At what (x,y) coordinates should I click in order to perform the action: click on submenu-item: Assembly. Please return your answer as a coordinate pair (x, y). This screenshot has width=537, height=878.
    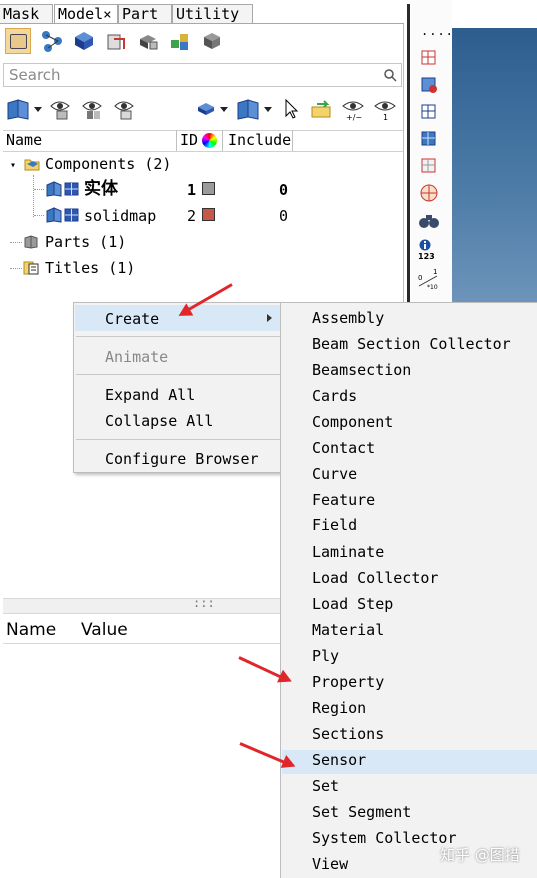
    Looking at the image, I should click on (348, 318).